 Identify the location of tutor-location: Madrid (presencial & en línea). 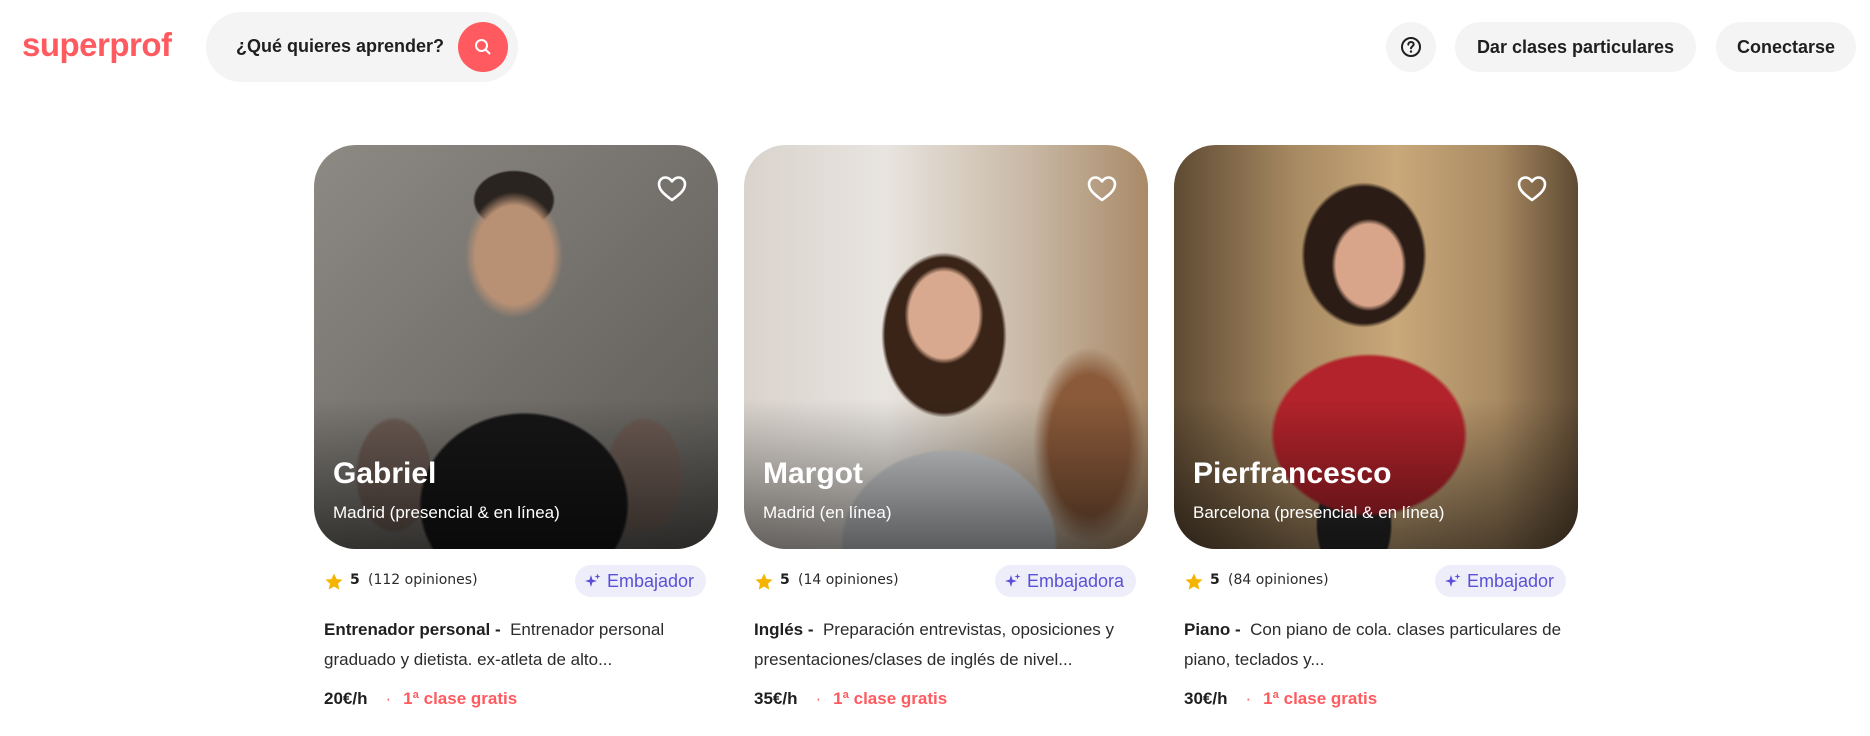
(446, 512).